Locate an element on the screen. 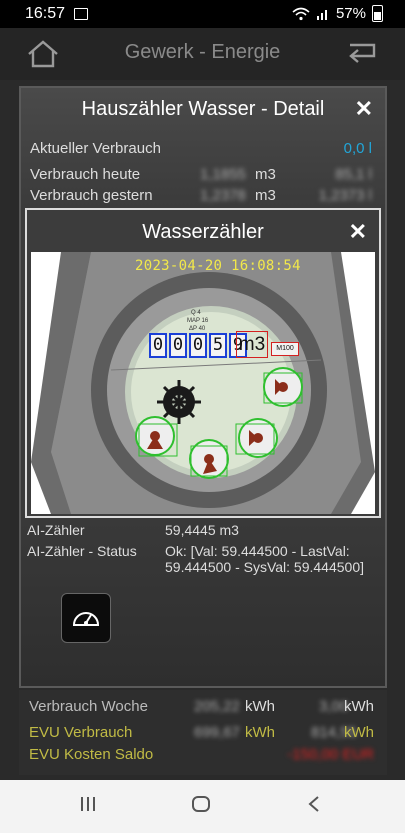 The image size is (405, 833). row-evu-consumption: EVU Verbrauch 699,67 kWh 814,55 kWh is located at coordinates (203, 735).